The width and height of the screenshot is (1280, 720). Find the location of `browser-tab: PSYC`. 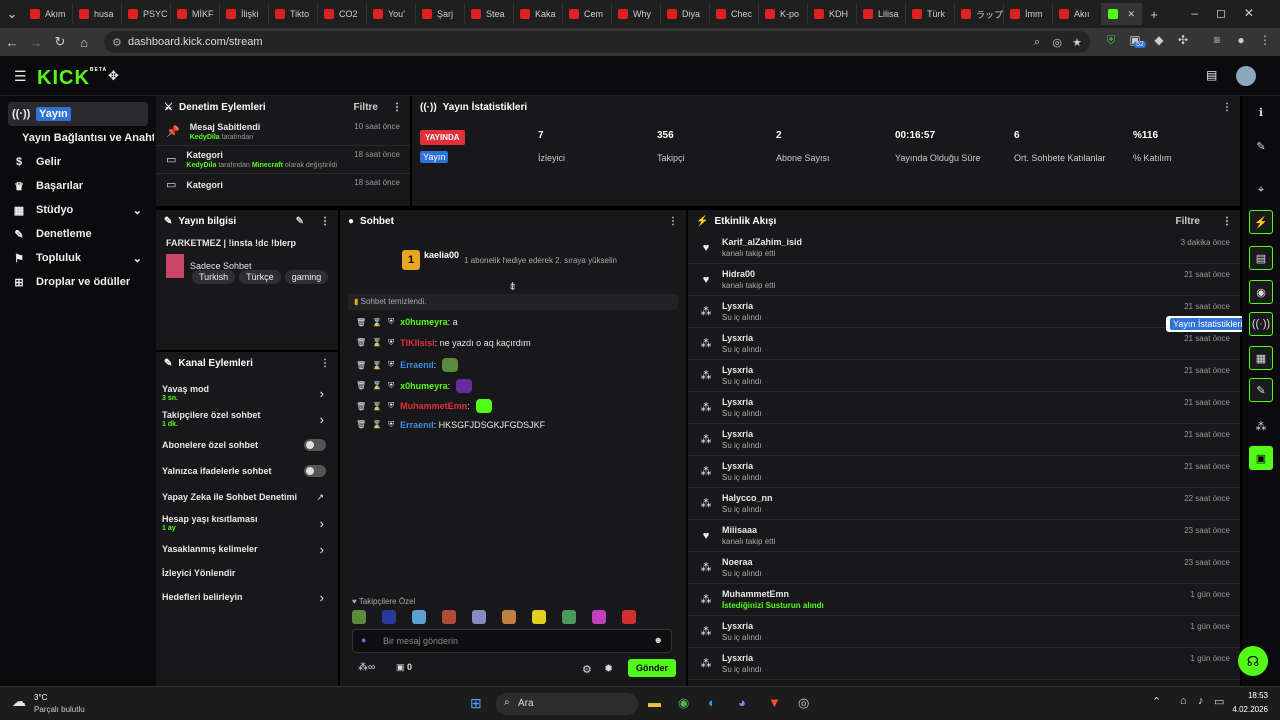

browser-tab: PSYC is located at coordinates (146, 14).